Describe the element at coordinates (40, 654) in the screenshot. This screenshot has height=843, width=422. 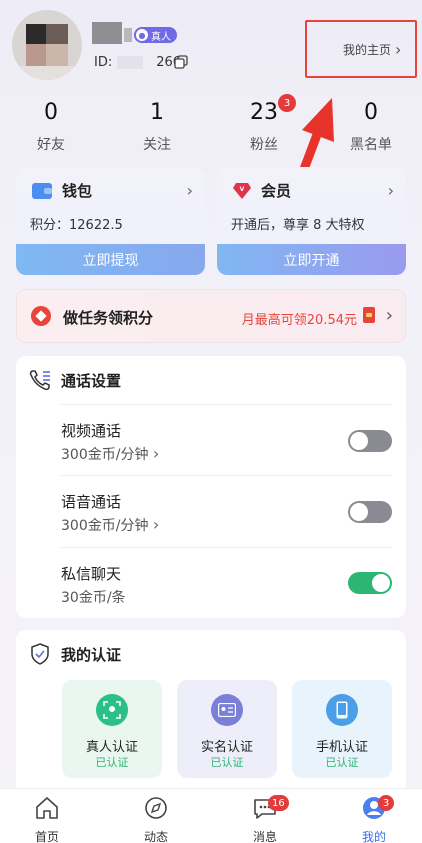
I see `shield-check-icon` at that location.